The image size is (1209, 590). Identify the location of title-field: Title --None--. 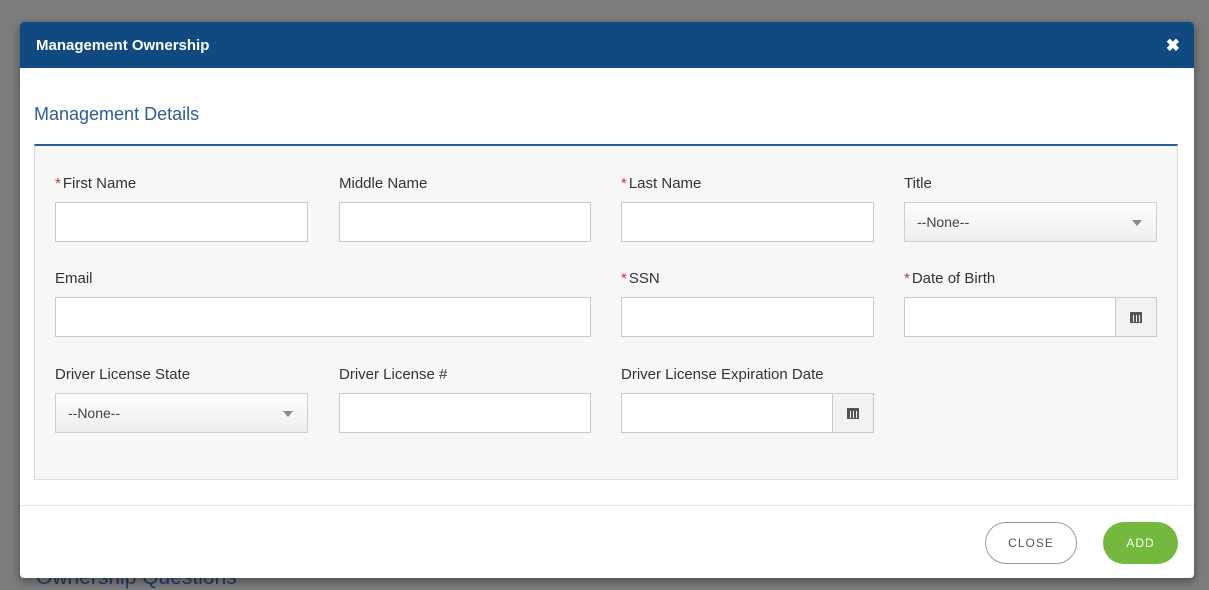
(1030, 208).